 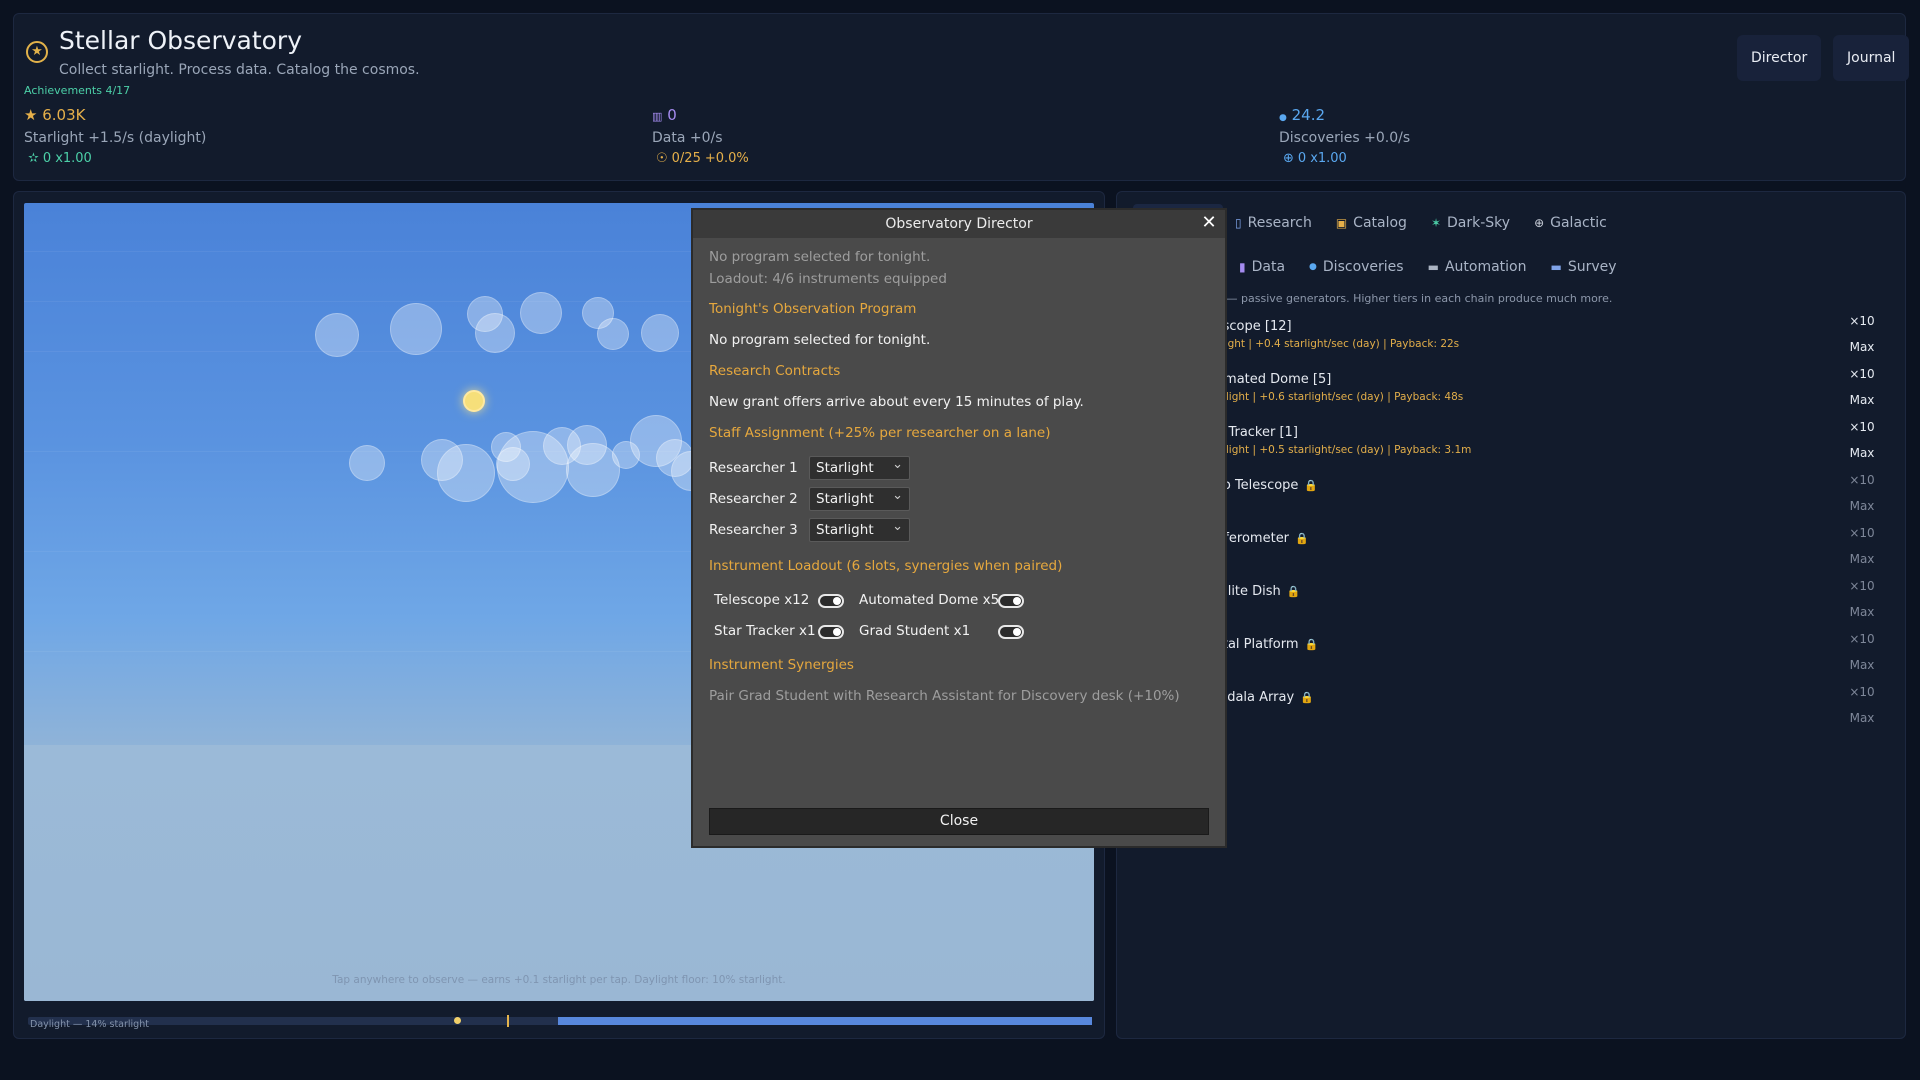 I want to click on star-icon: ★, so click(x=31, y=115).